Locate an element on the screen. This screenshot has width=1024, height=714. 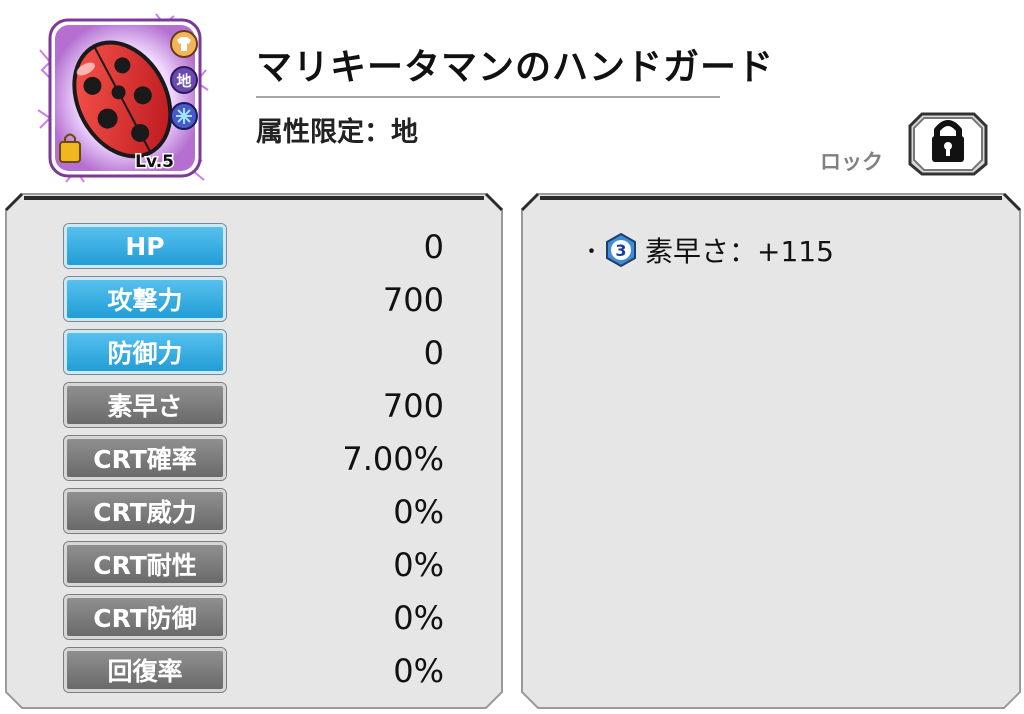
option-rank: 3 is located at coordinates (620, 250).